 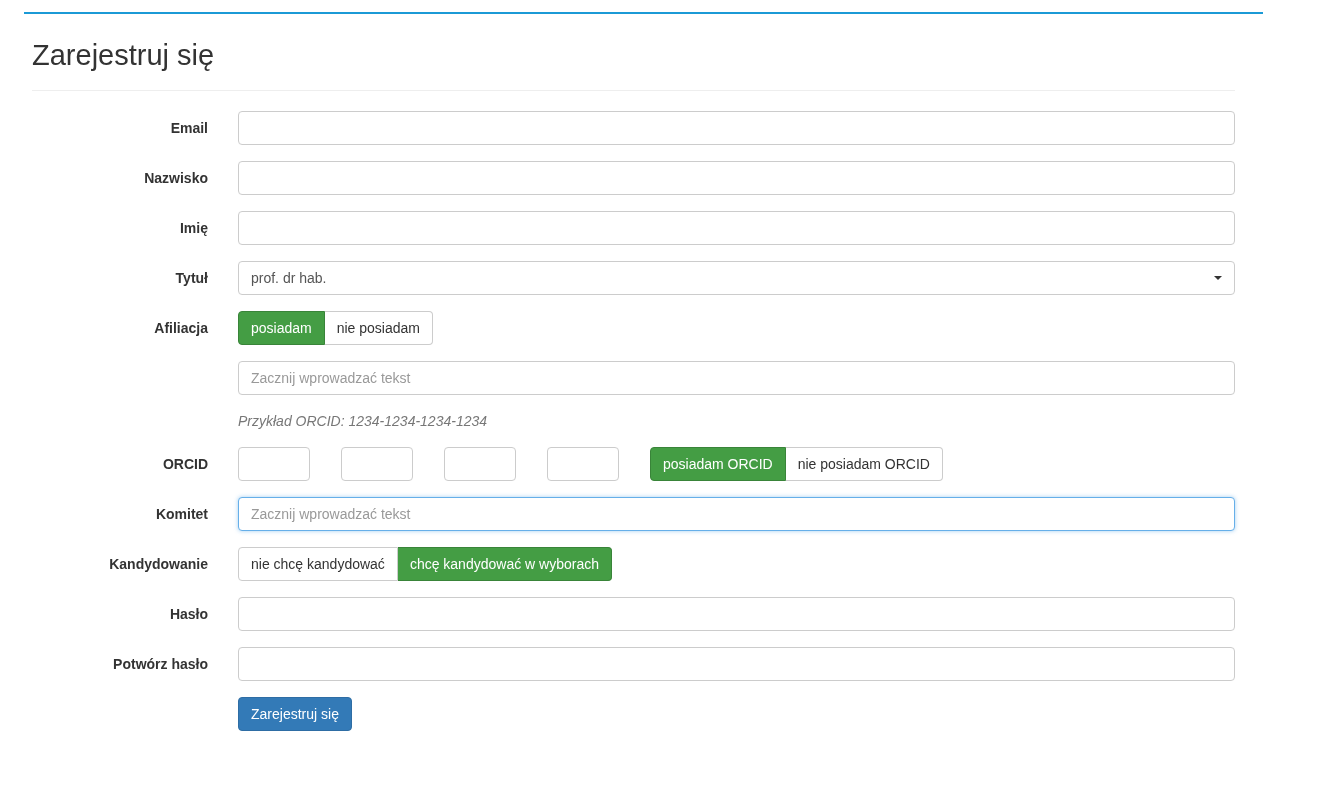 What do you see at coordinates (175, 178) in the screenshot?
I see `field-label: Nazwisko` at bounding box center [175, 178].